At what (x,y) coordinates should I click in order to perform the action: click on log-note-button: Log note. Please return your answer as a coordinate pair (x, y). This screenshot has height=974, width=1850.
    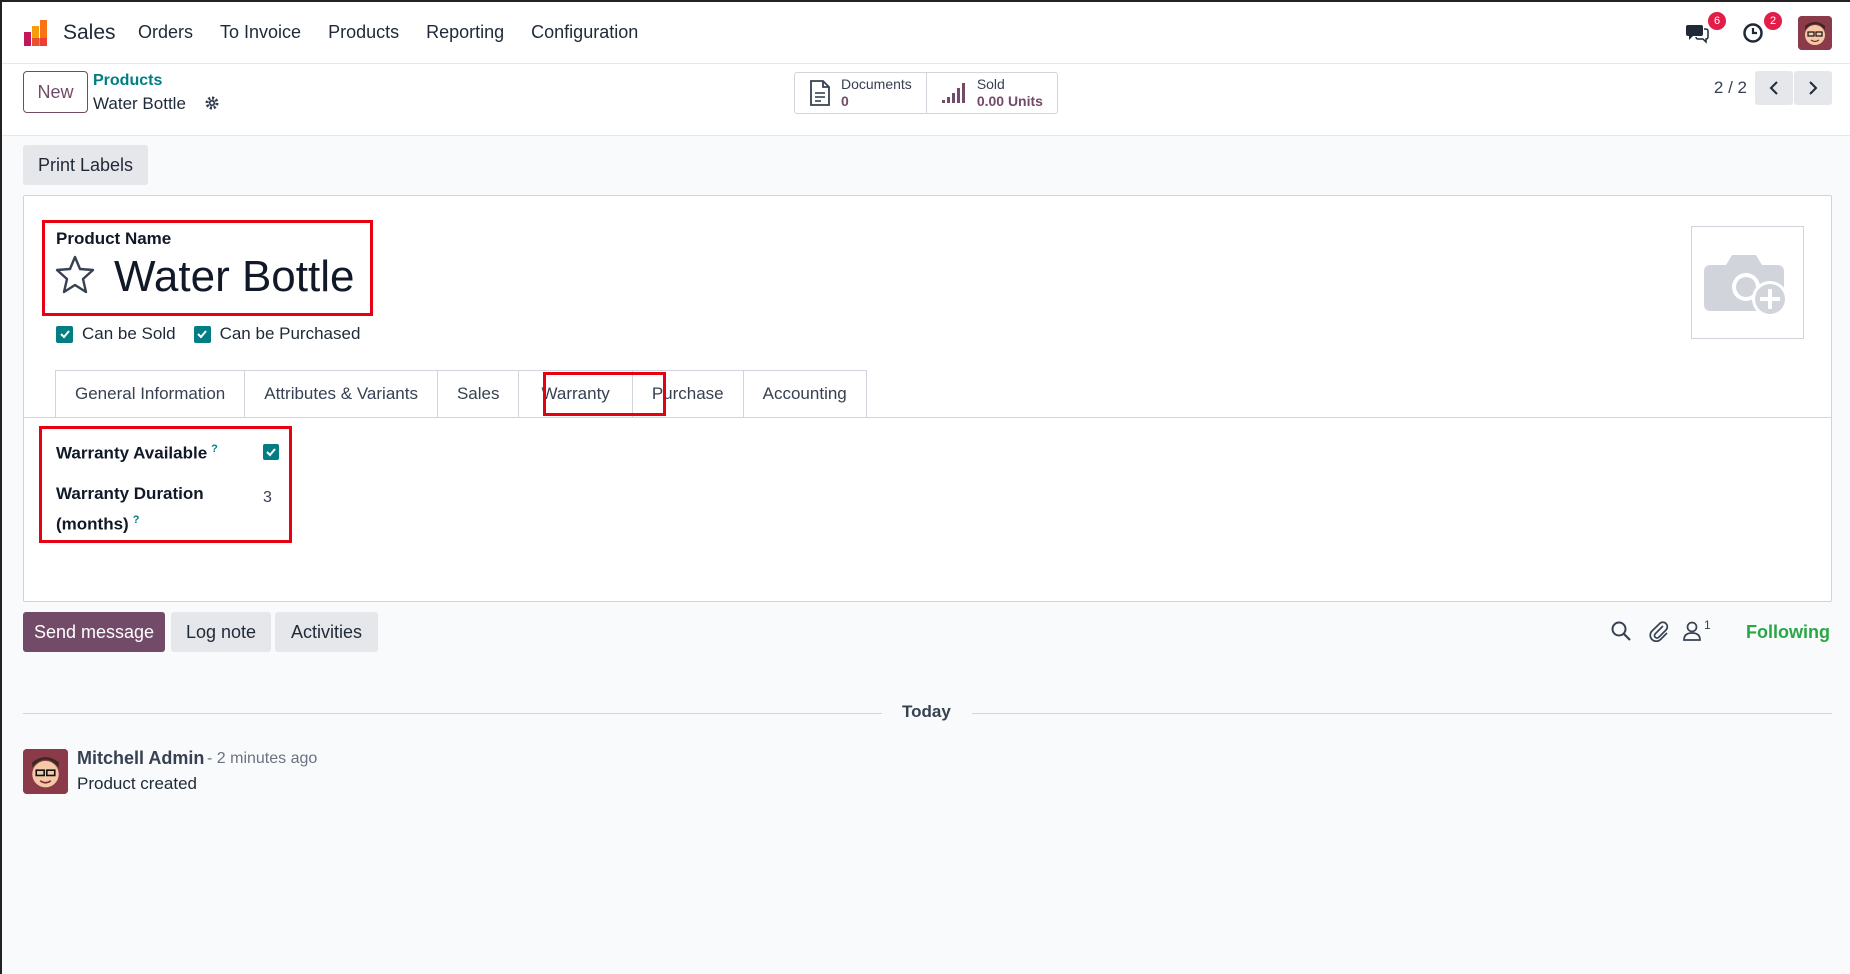
    Looking at the image, I should click on (221, 632).